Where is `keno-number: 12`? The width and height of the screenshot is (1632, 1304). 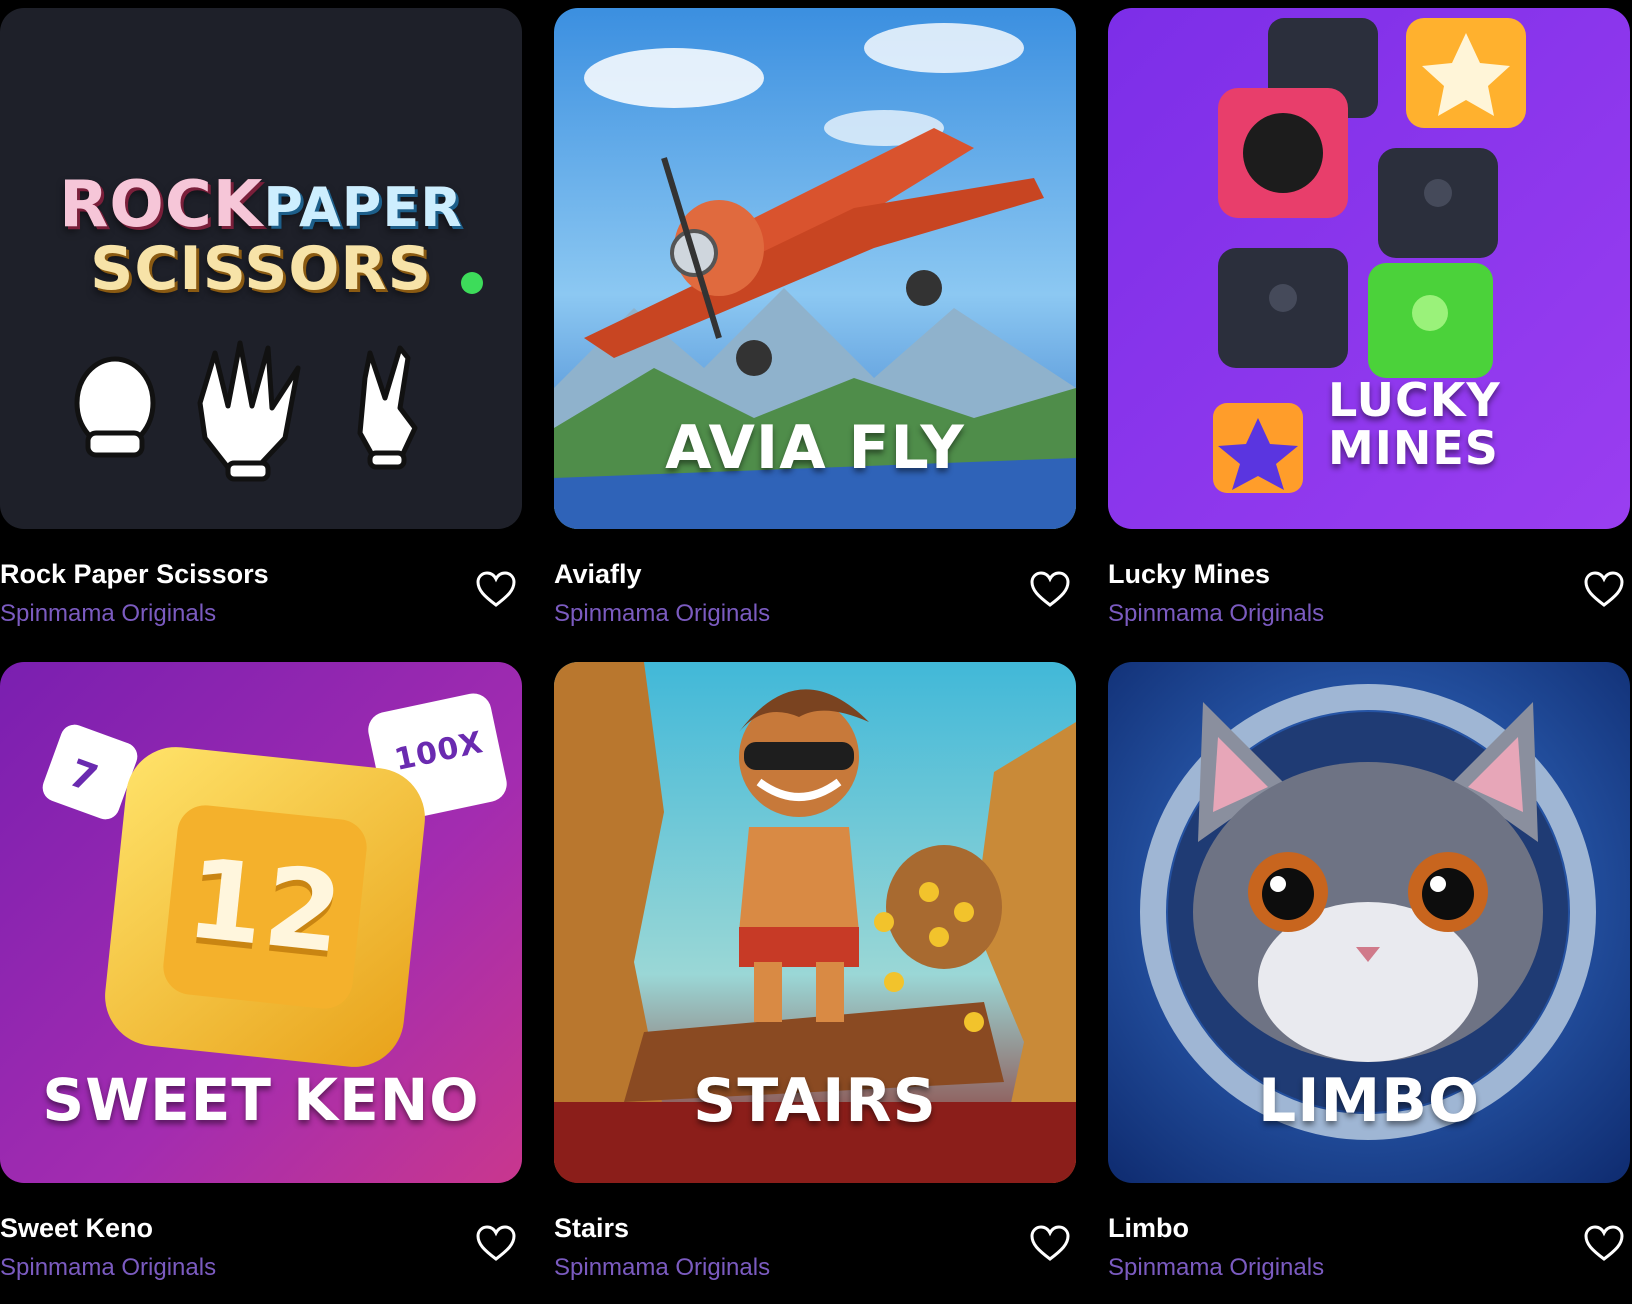
keno-number: 12 is located at coordinates (265, 906).